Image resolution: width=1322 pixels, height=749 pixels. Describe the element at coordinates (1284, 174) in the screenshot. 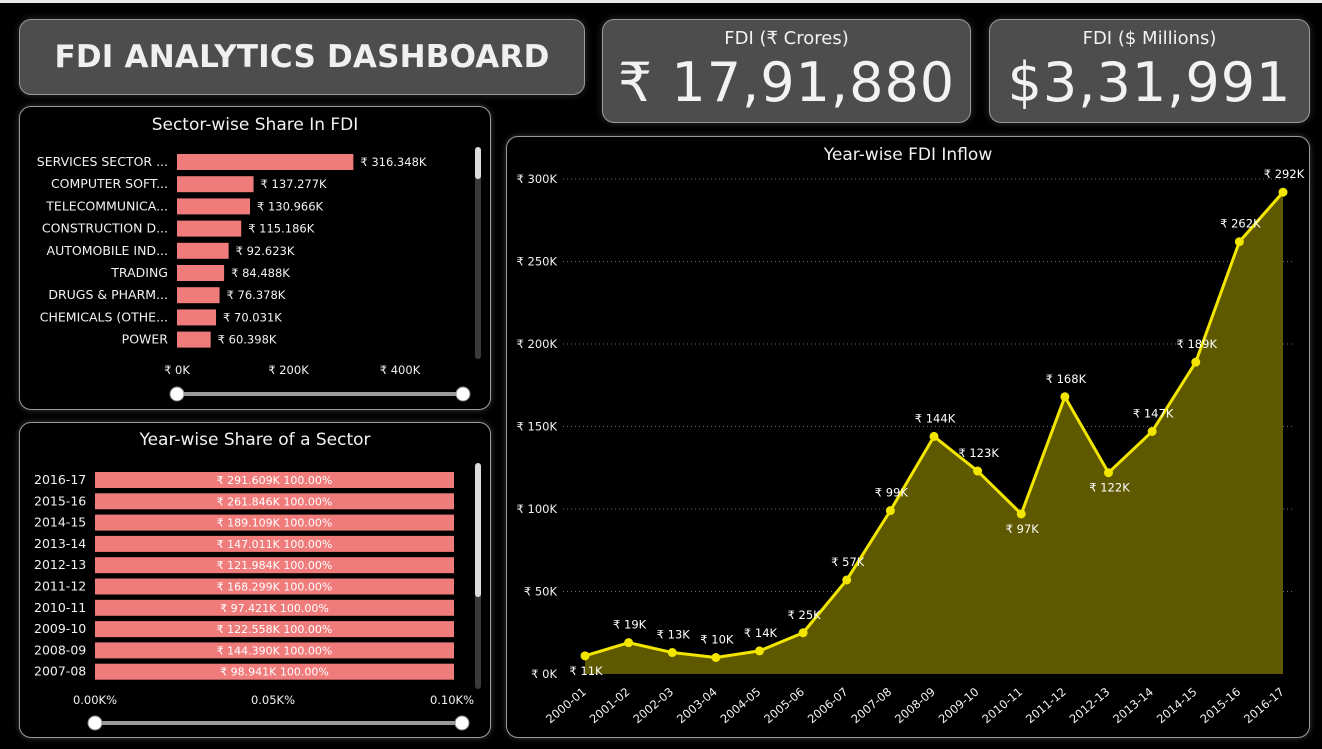

I see `inflow-data-label: ₹ 292K` at that location.